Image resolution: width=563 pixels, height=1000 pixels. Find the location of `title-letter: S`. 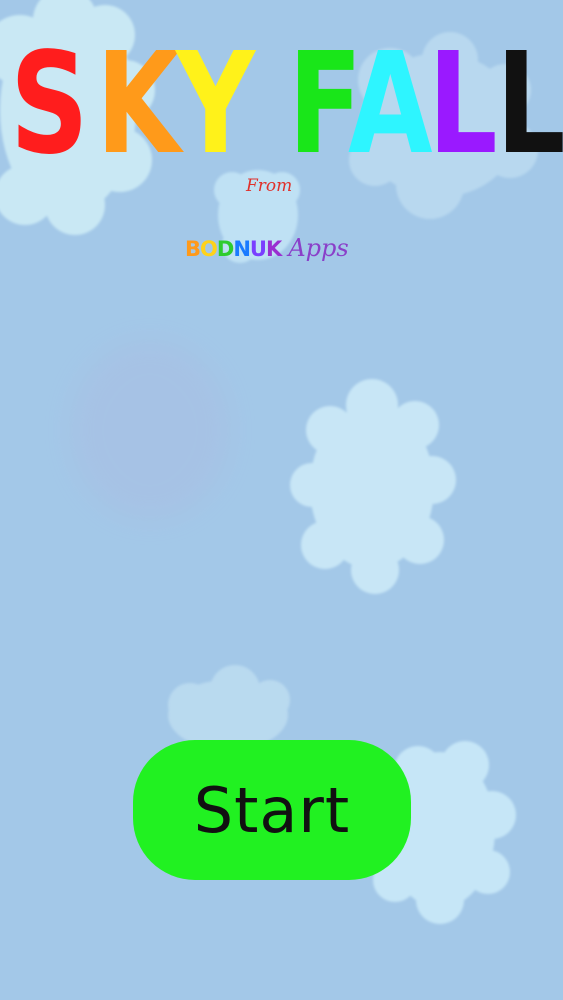

title-letter: S is located at coordinates (49, 104).